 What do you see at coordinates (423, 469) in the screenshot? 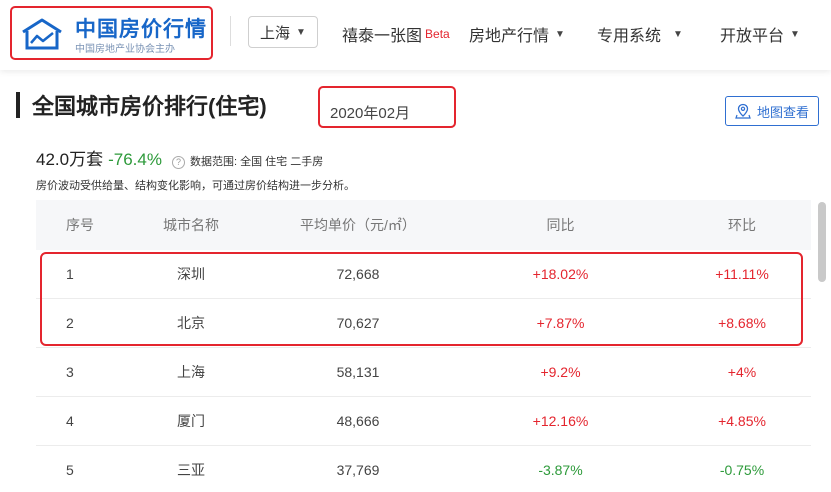
I see `table-row: 5 三亚 37,769 -3.87% -0.75%` at bounding box center [423, 469].